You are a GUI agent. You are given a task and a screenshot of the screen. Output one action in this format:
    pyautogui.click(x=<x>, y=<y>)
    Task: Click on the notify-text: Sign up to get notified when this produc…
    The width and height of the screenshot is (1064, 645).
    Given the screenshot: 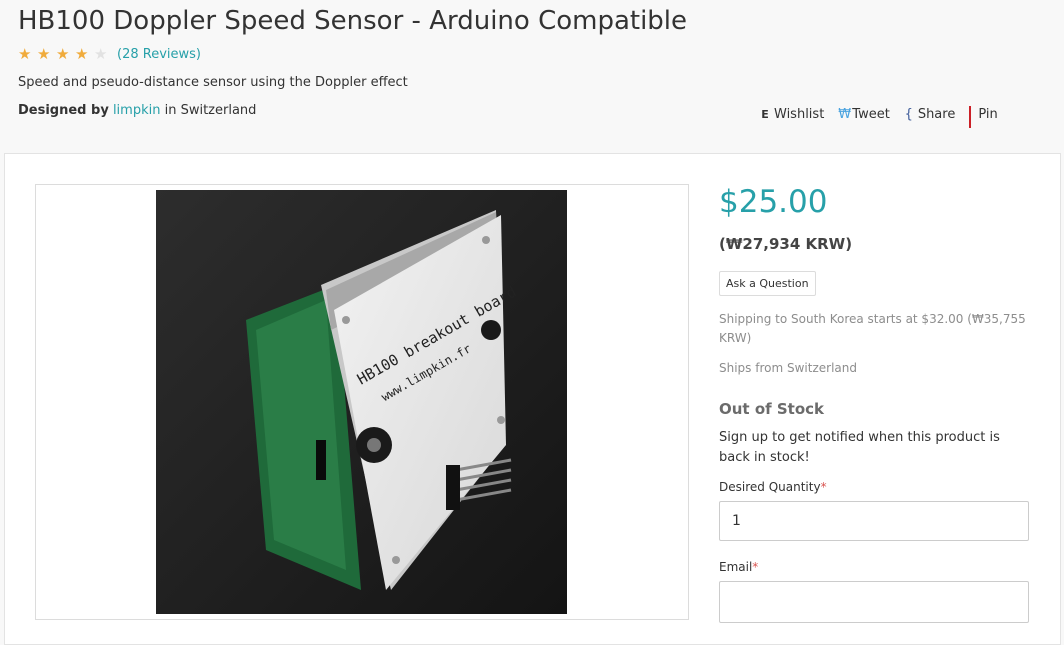 What is the action you would take?
    pyautogui.click(x=859, y=447)
    